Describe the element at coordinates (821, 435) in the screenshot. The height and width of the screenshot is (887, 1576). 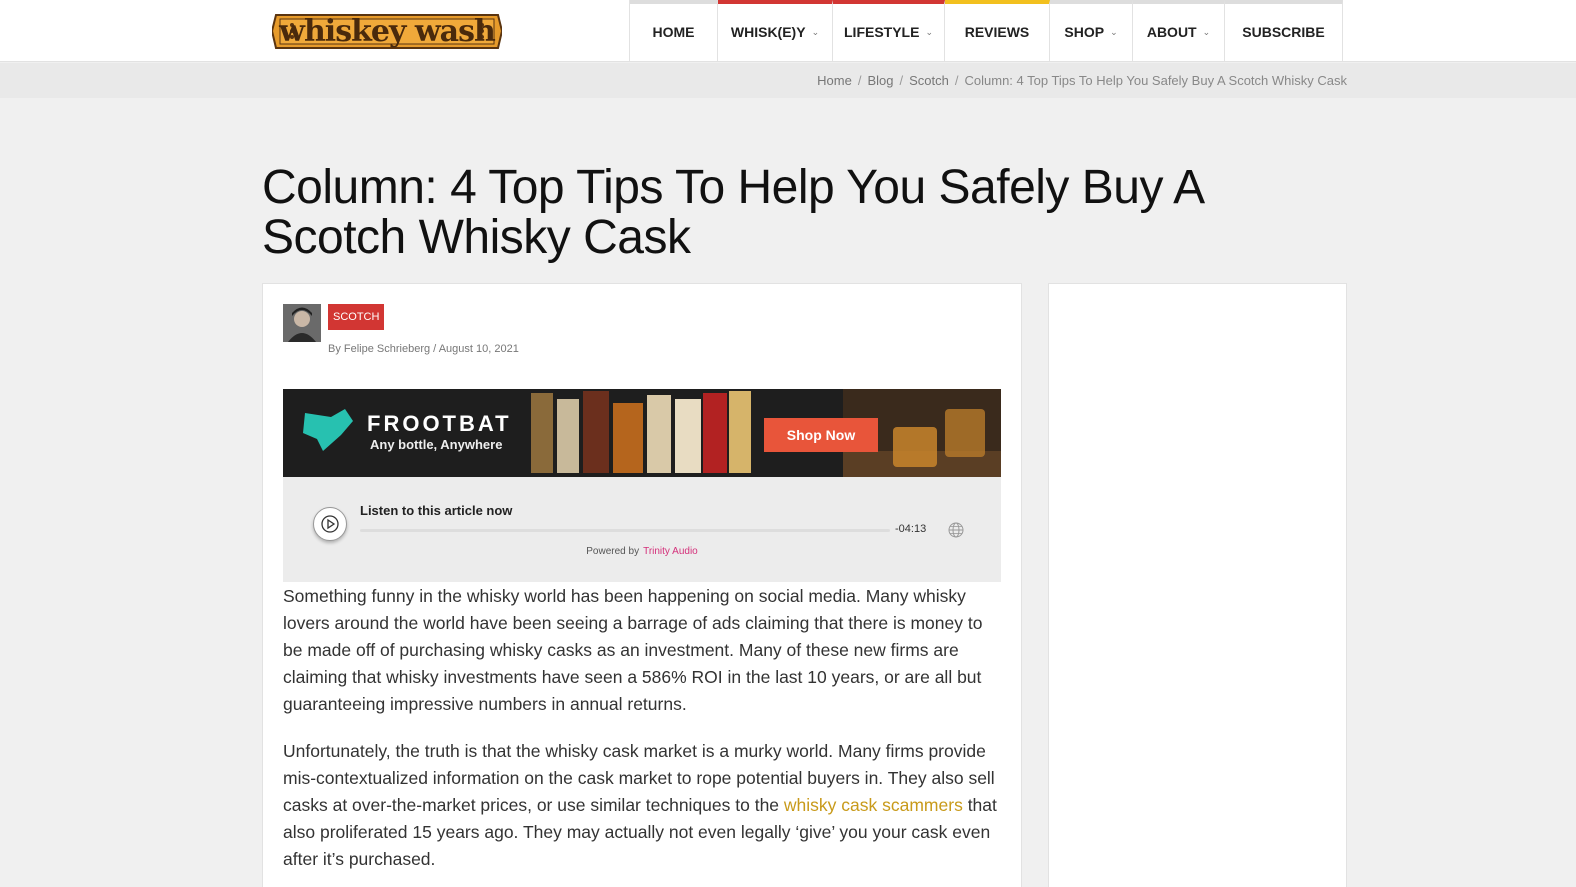
I see `ad-shop-now-button: Shop Now` at that location.